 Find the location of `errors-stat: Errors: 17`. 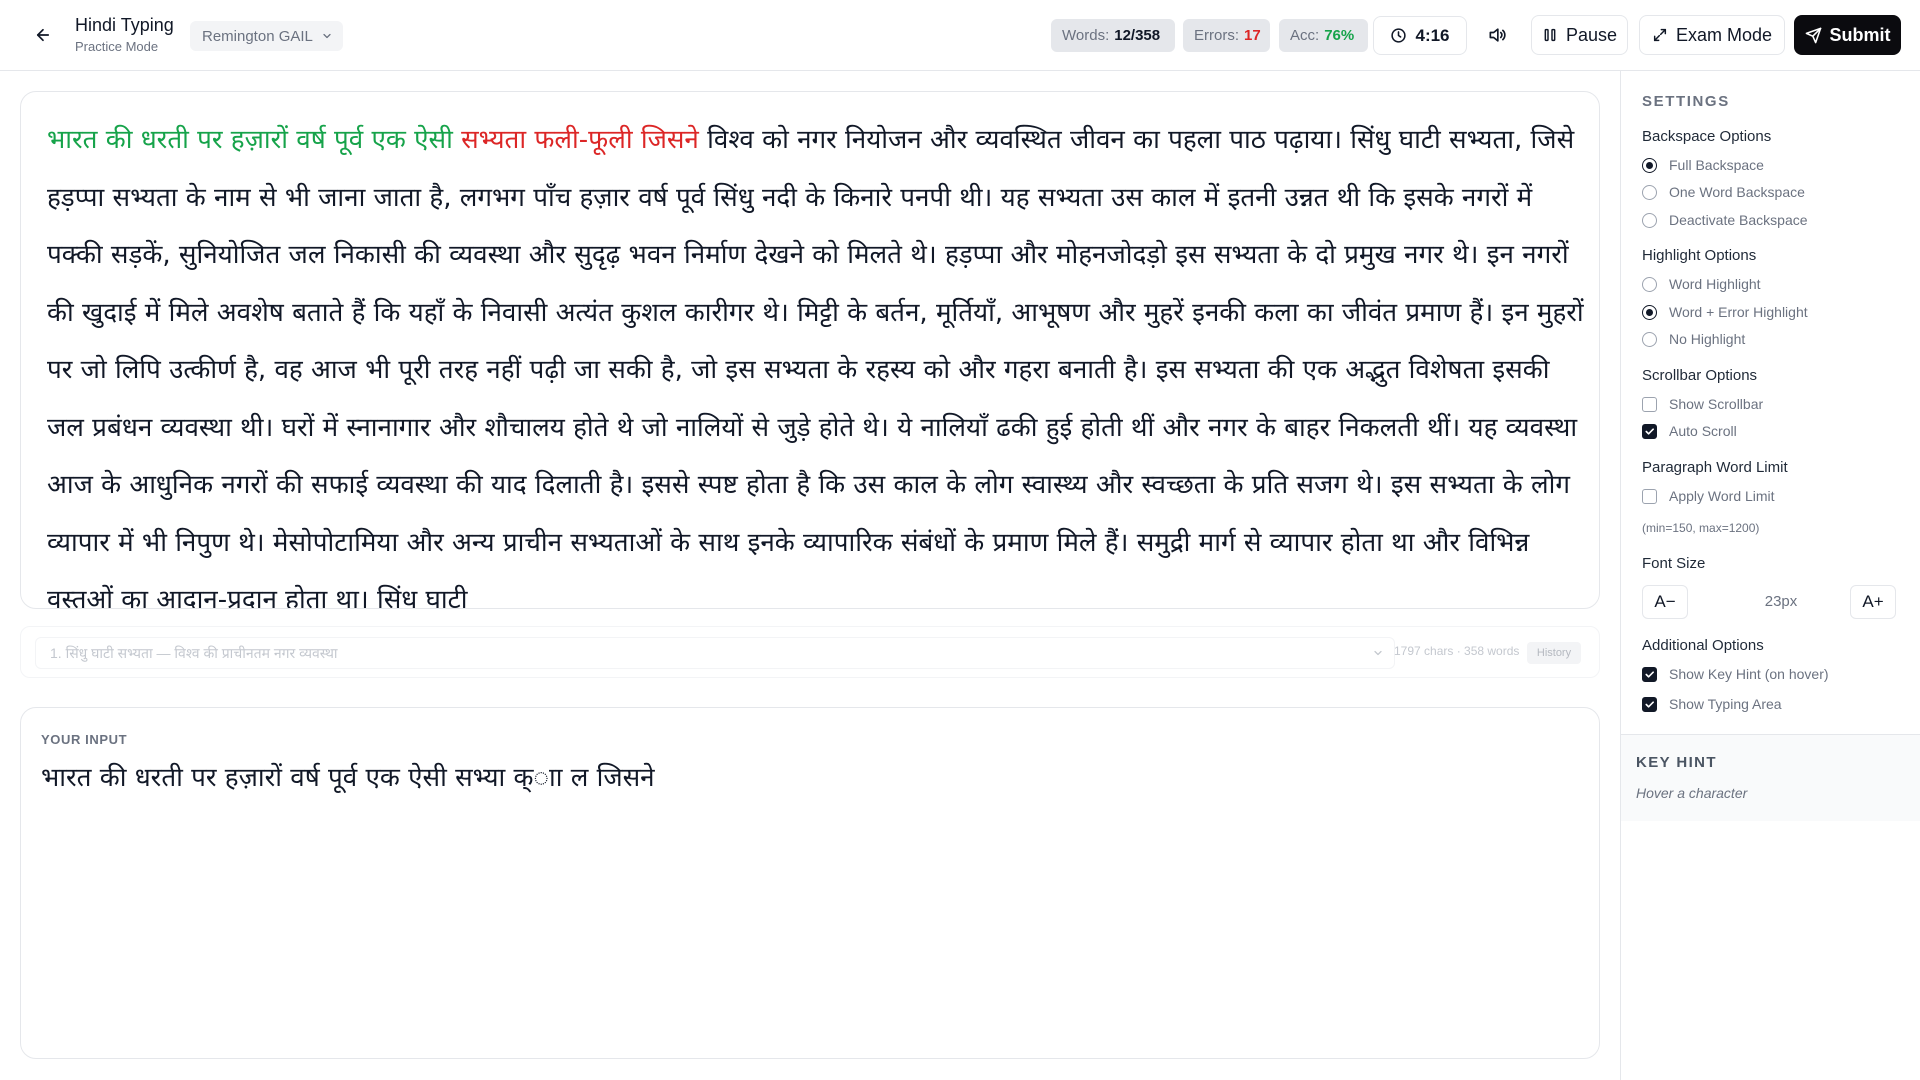

errors-stat: Errors: 17 is located at coordinates (1226, 35).